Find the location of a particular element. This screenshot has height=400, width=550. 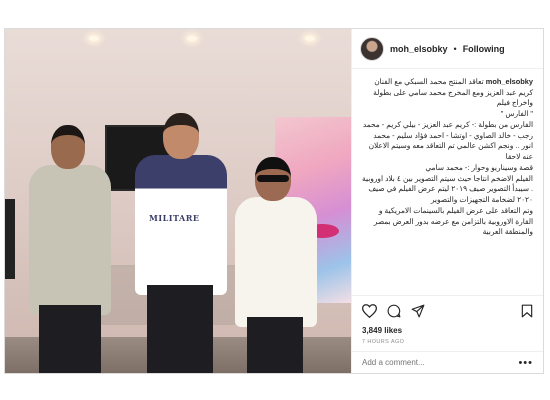

share-icon is located at coordinates (418, 311).